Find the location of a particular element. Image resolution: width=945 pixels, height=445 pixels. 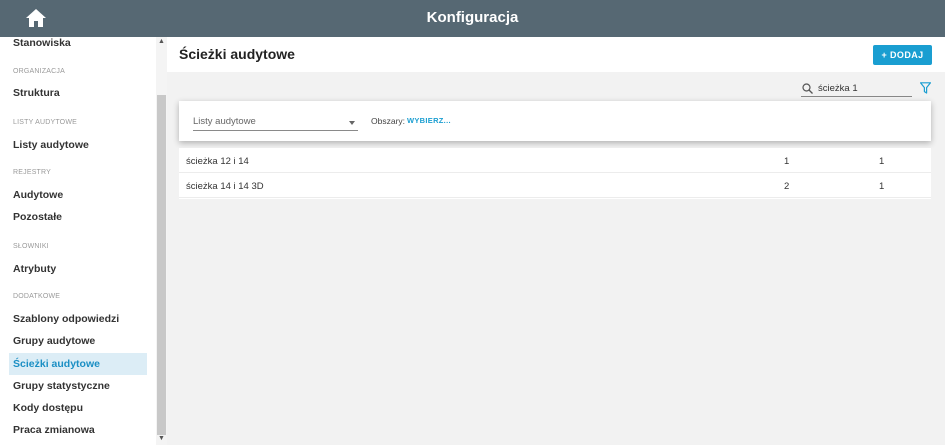

scroll-up-icon: ▲ is located at coordinates (161, 41).